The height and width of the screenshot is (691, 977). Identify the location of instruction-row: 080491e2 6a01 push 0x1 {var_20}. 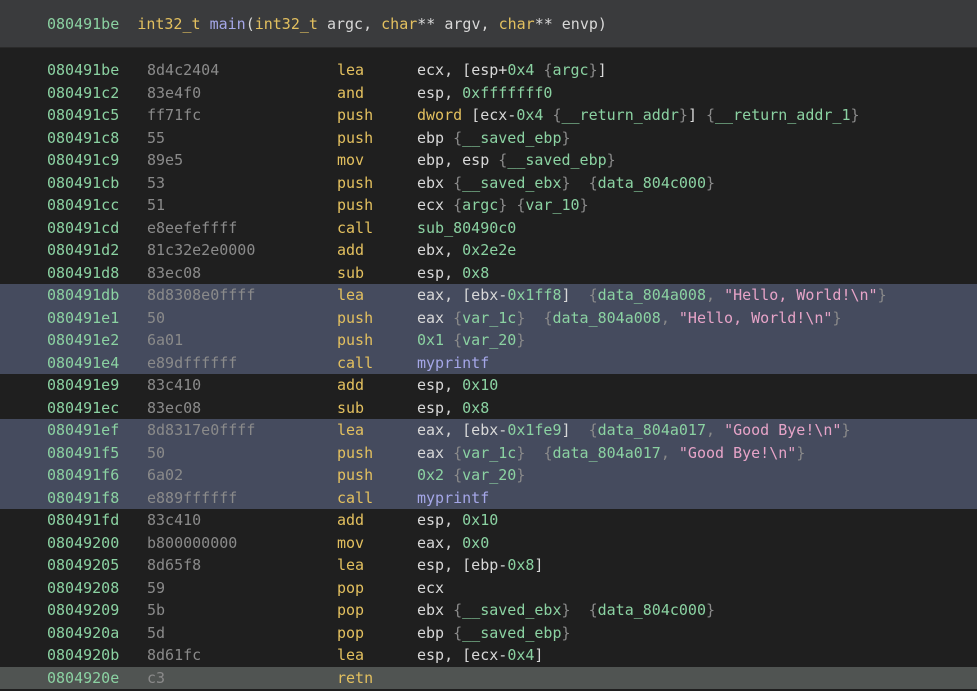
(488, 340).